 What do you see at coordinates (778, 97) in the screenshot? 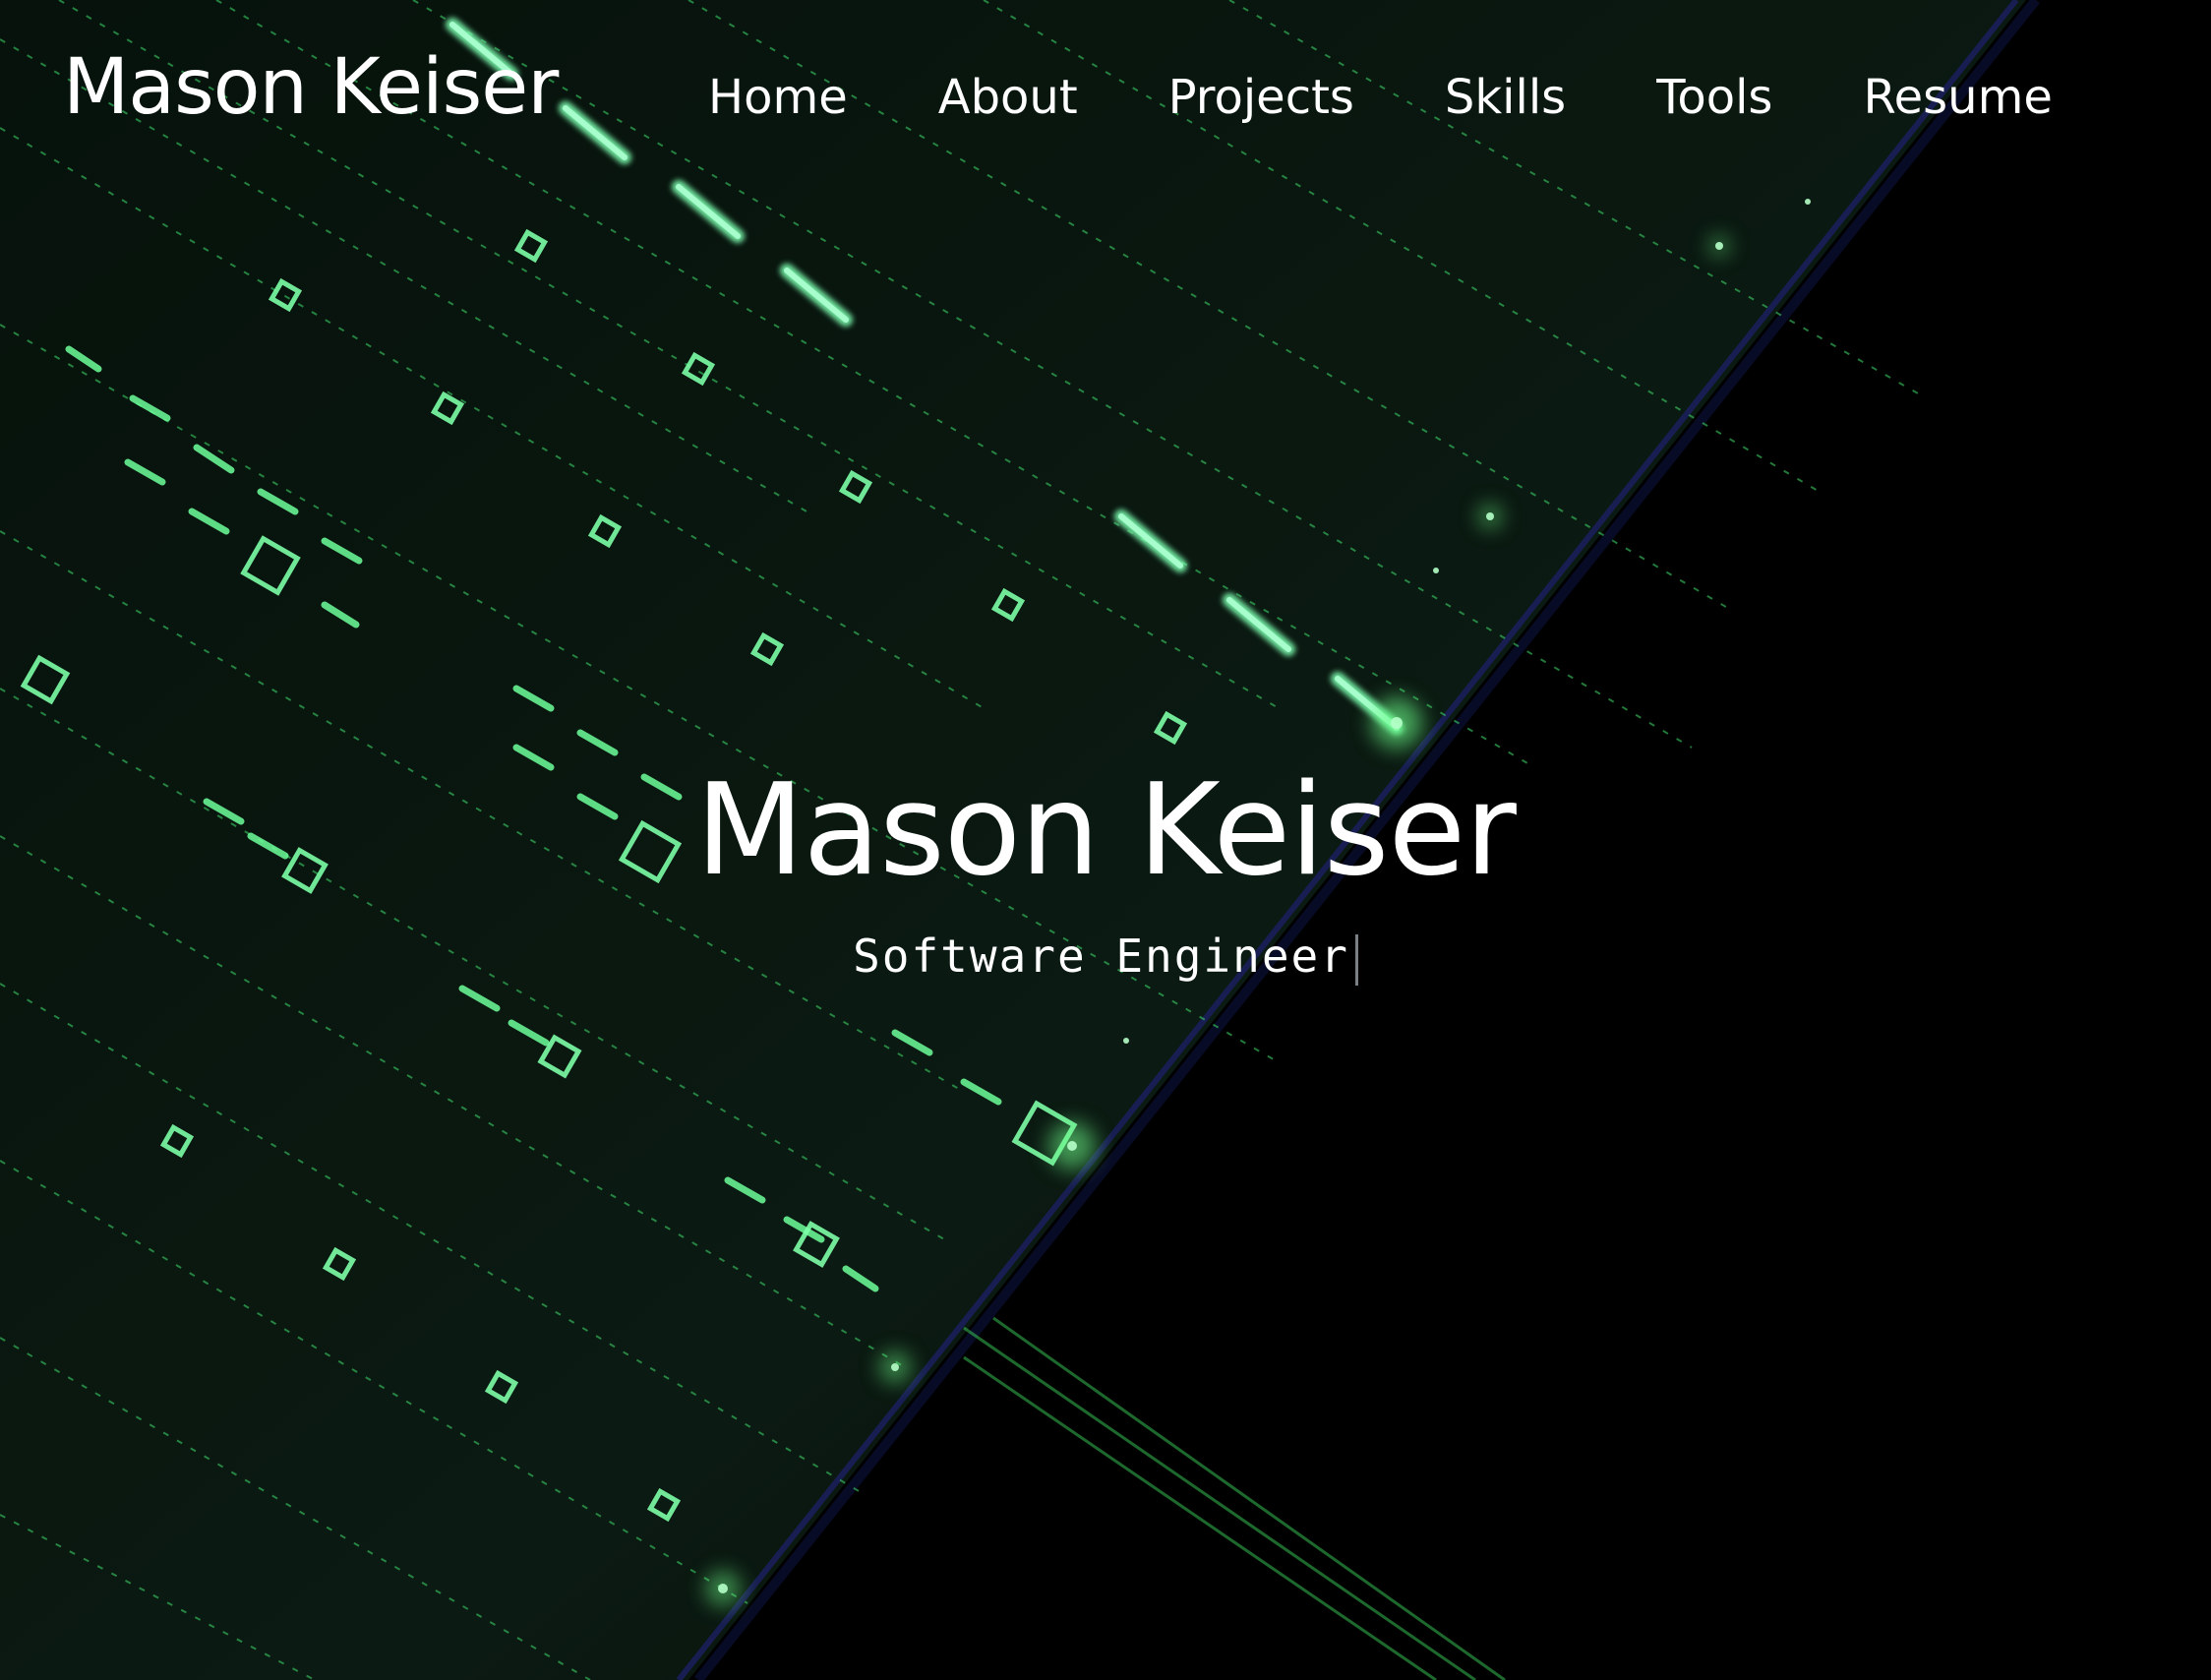
I see `nav-home-link: Home` at bounding box center [778, 97].